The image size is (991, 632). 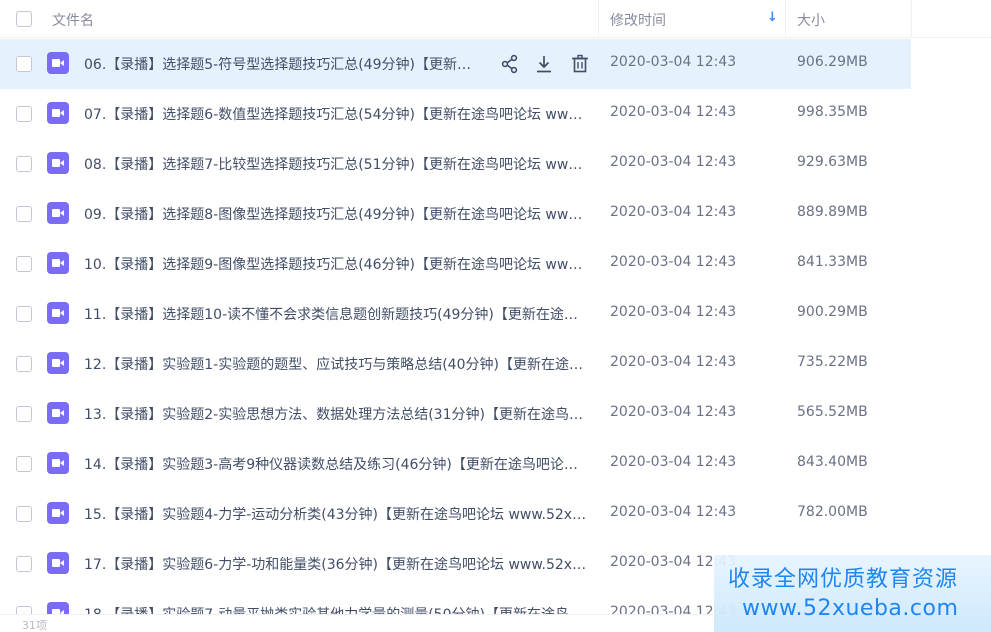 What do you see at coordinates (73, 20) in the screenshot?
I see `column-header-name: 文件名` at bounding box center [73, 20].